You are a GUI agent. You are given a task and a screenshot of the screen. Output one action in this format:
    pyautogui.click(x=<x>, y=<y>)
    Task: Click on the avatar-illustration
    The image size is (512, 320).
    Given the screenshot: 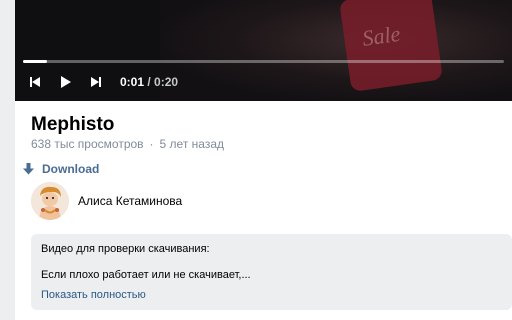 What is the action you would take?
    pyautogui.click(x=50, y=201)
    